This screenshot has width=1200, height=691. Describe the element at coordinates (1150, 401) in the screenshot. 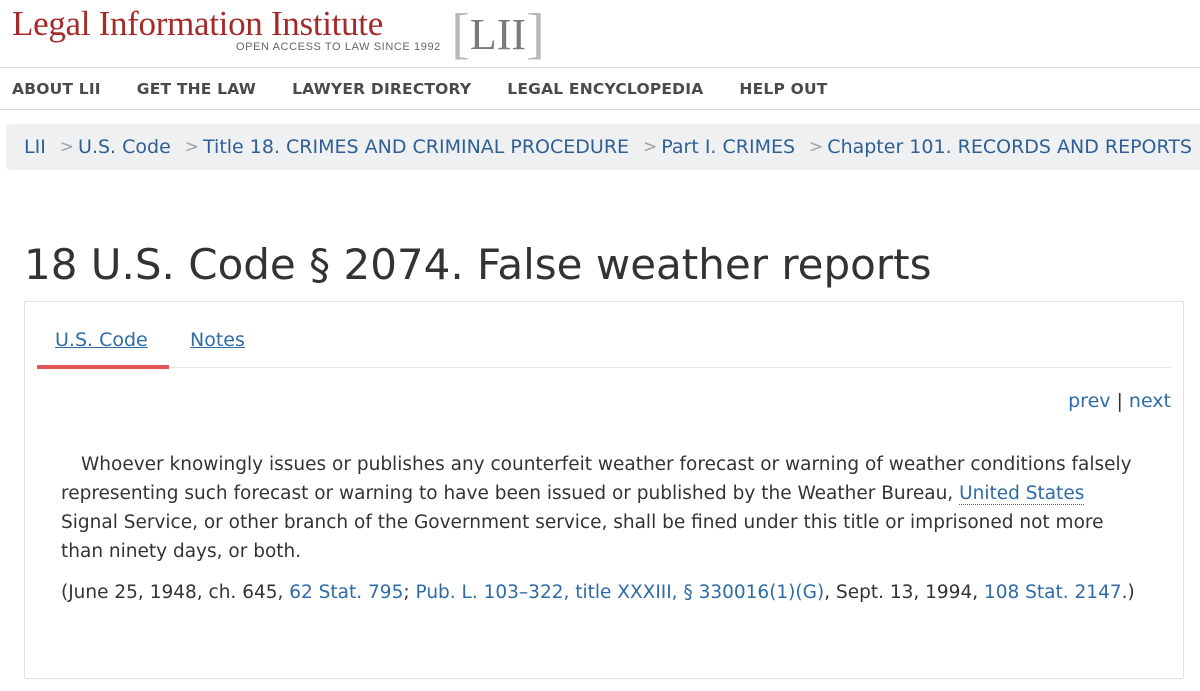

I see `next-link: next` at that location.